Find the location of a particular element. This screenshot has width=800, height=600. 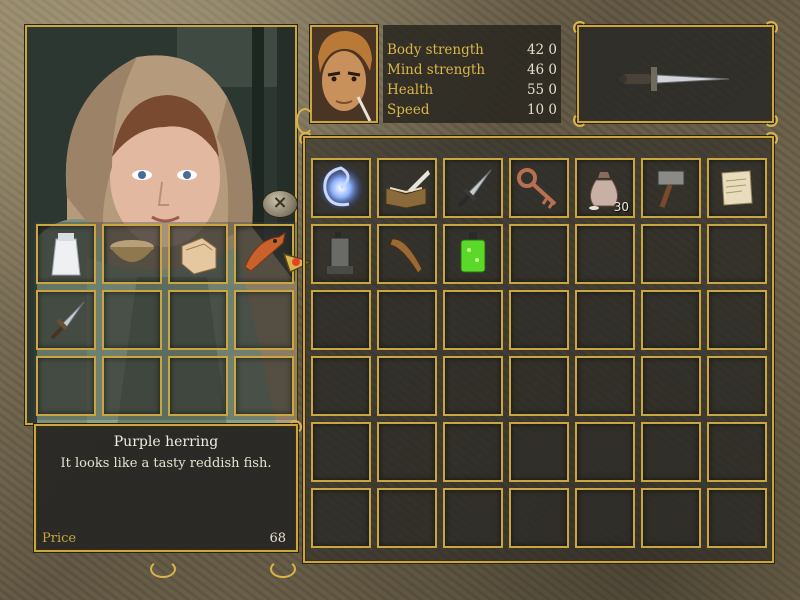

price-label: Price is located at coordinates (59, 538).